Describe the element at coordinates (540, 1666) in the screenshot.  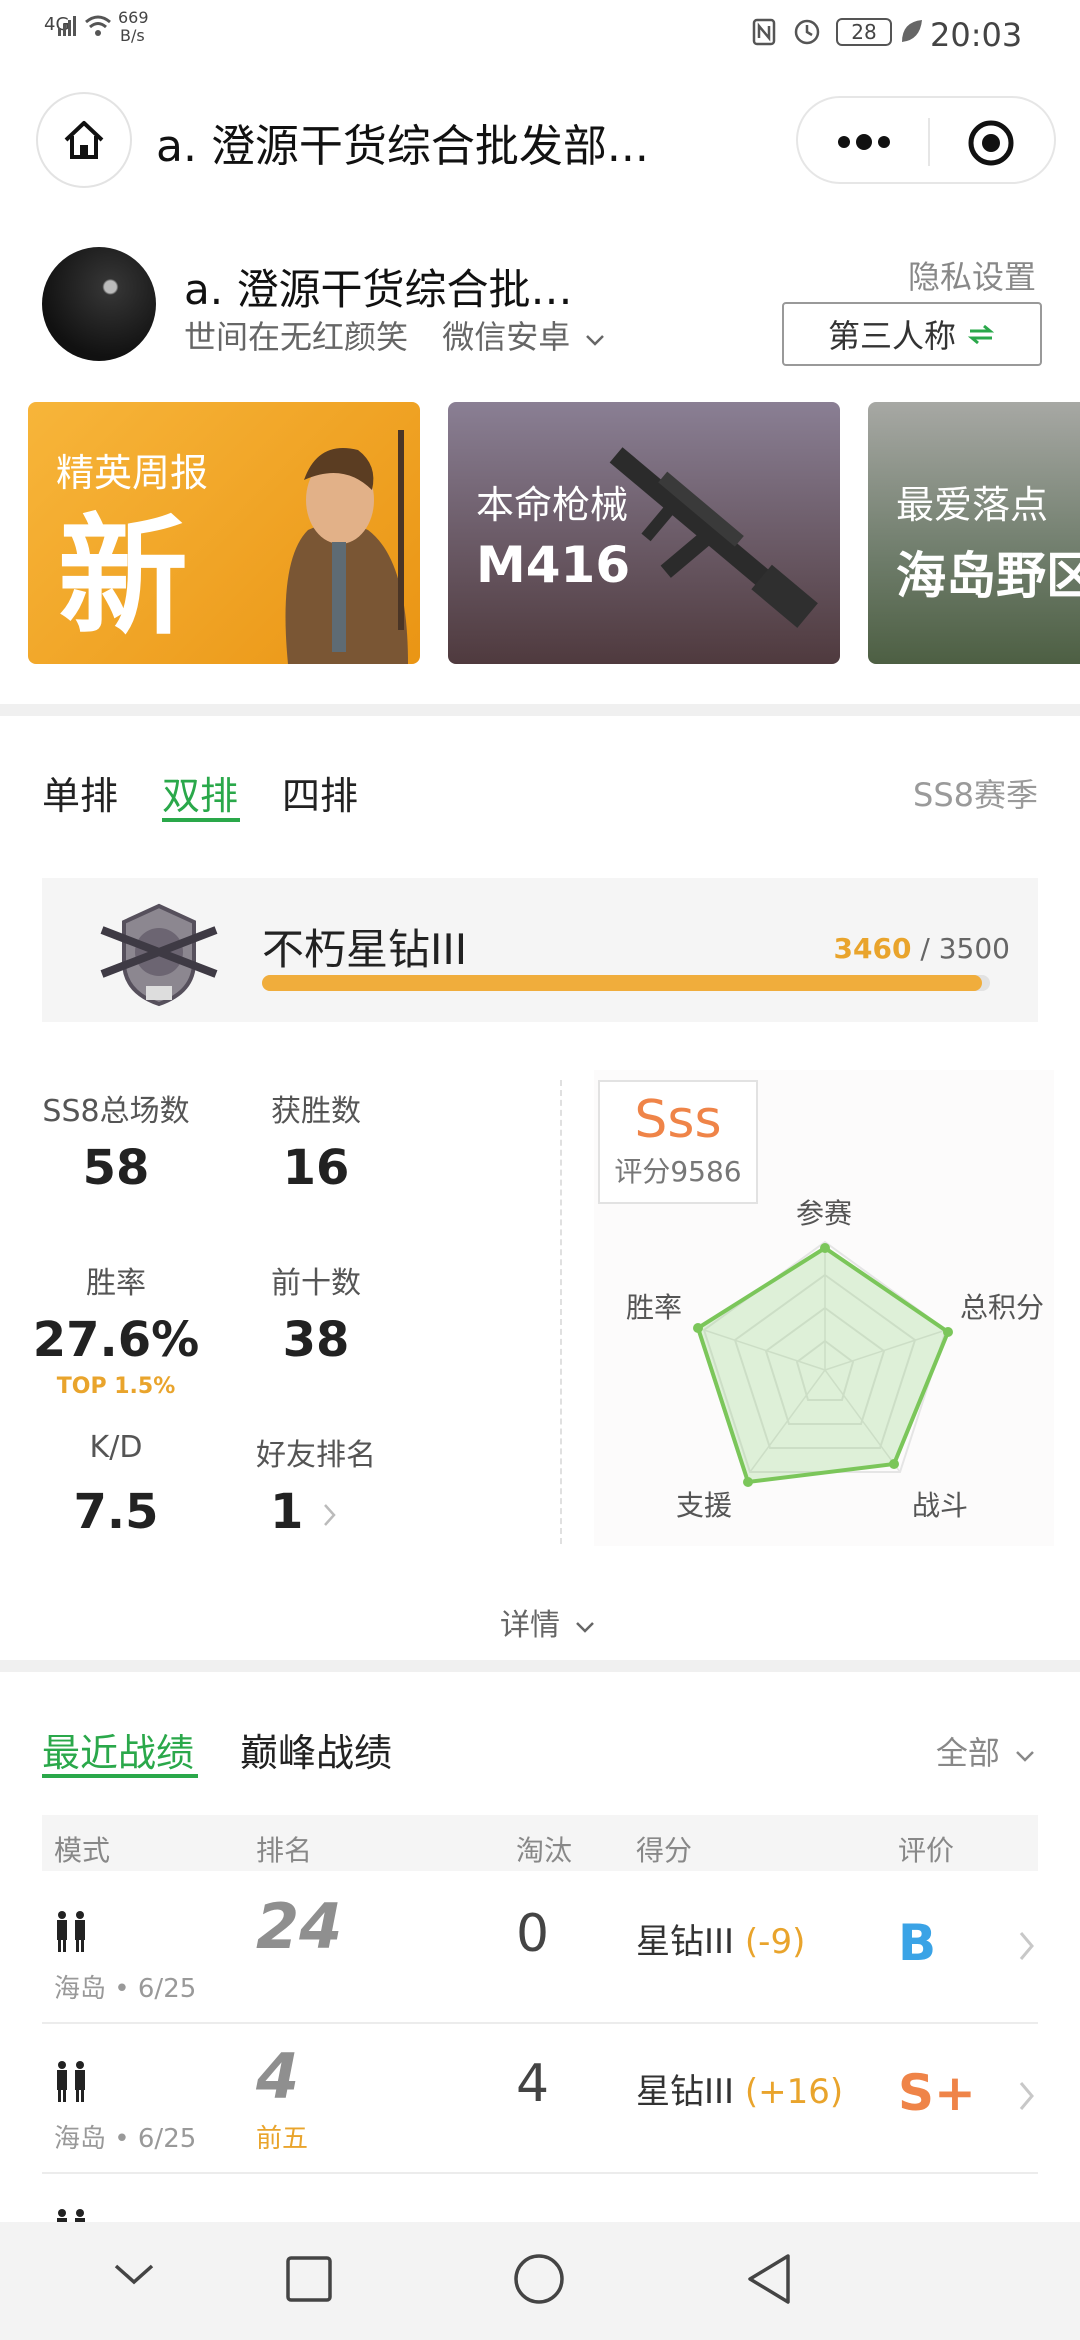
I see `section-divider` at that location.